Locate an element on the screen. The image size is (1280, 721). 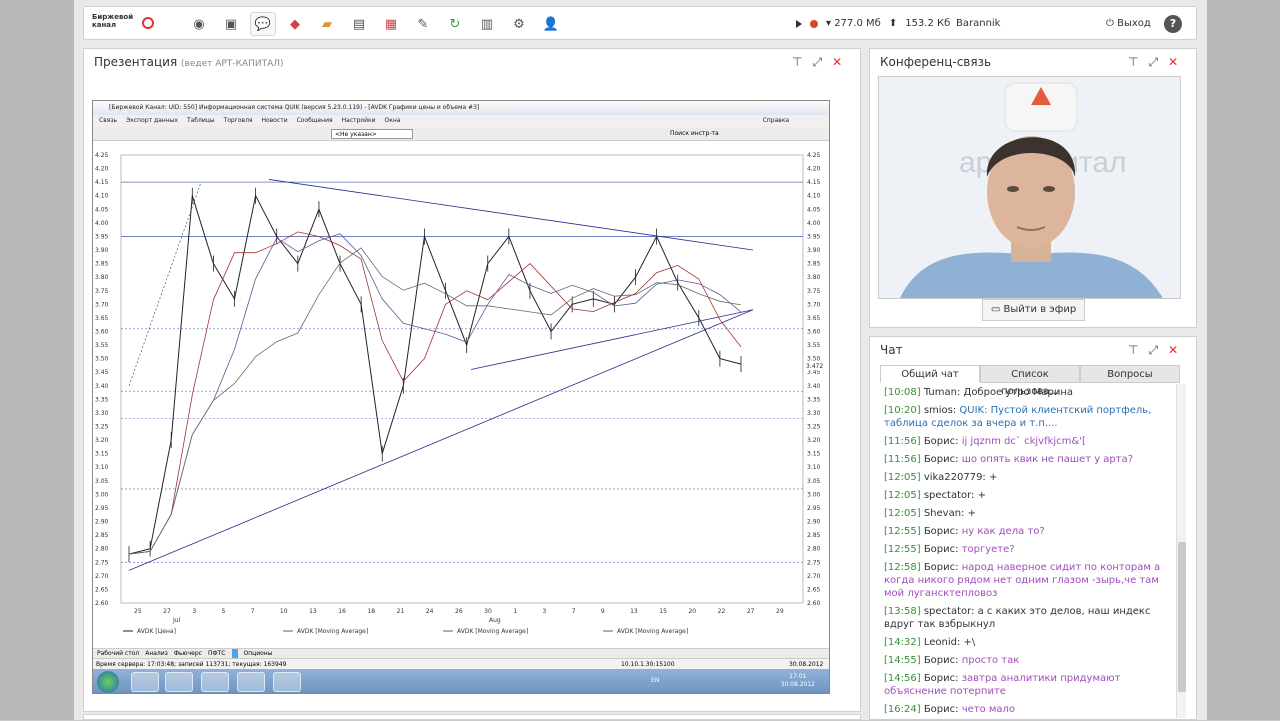
tab-futures: Фьючерс is located at coordinates (188, 653).